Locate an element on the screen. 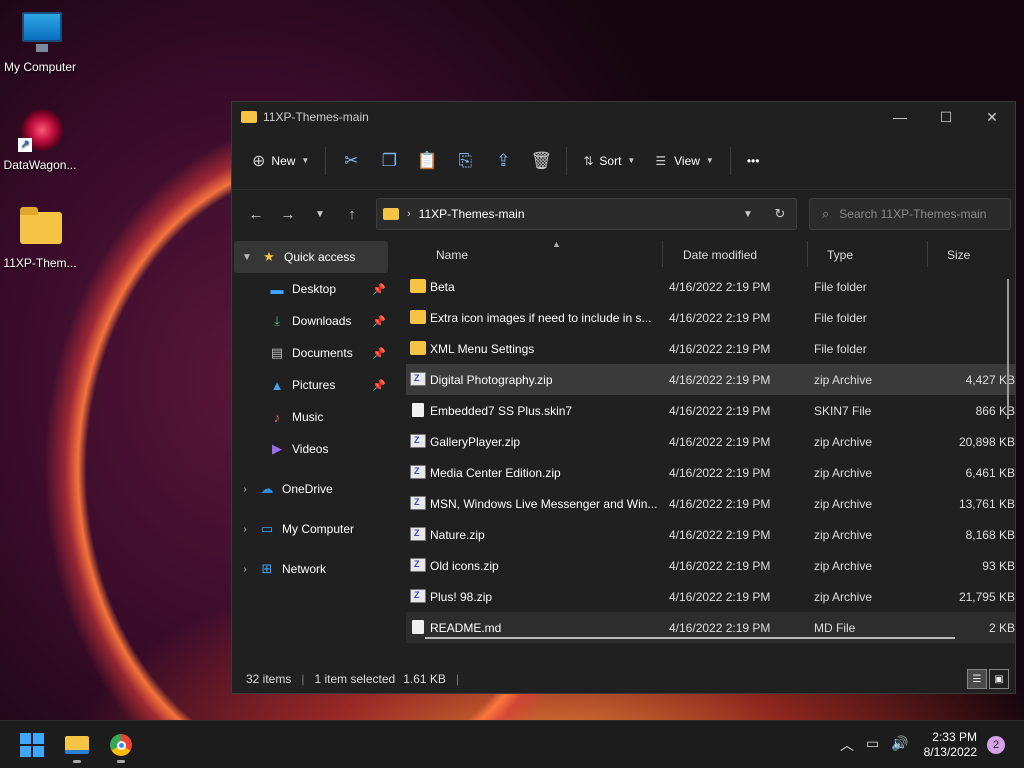 The image size is (1024, 768). nav-label: Downloads is located at coordinates (322, 321).